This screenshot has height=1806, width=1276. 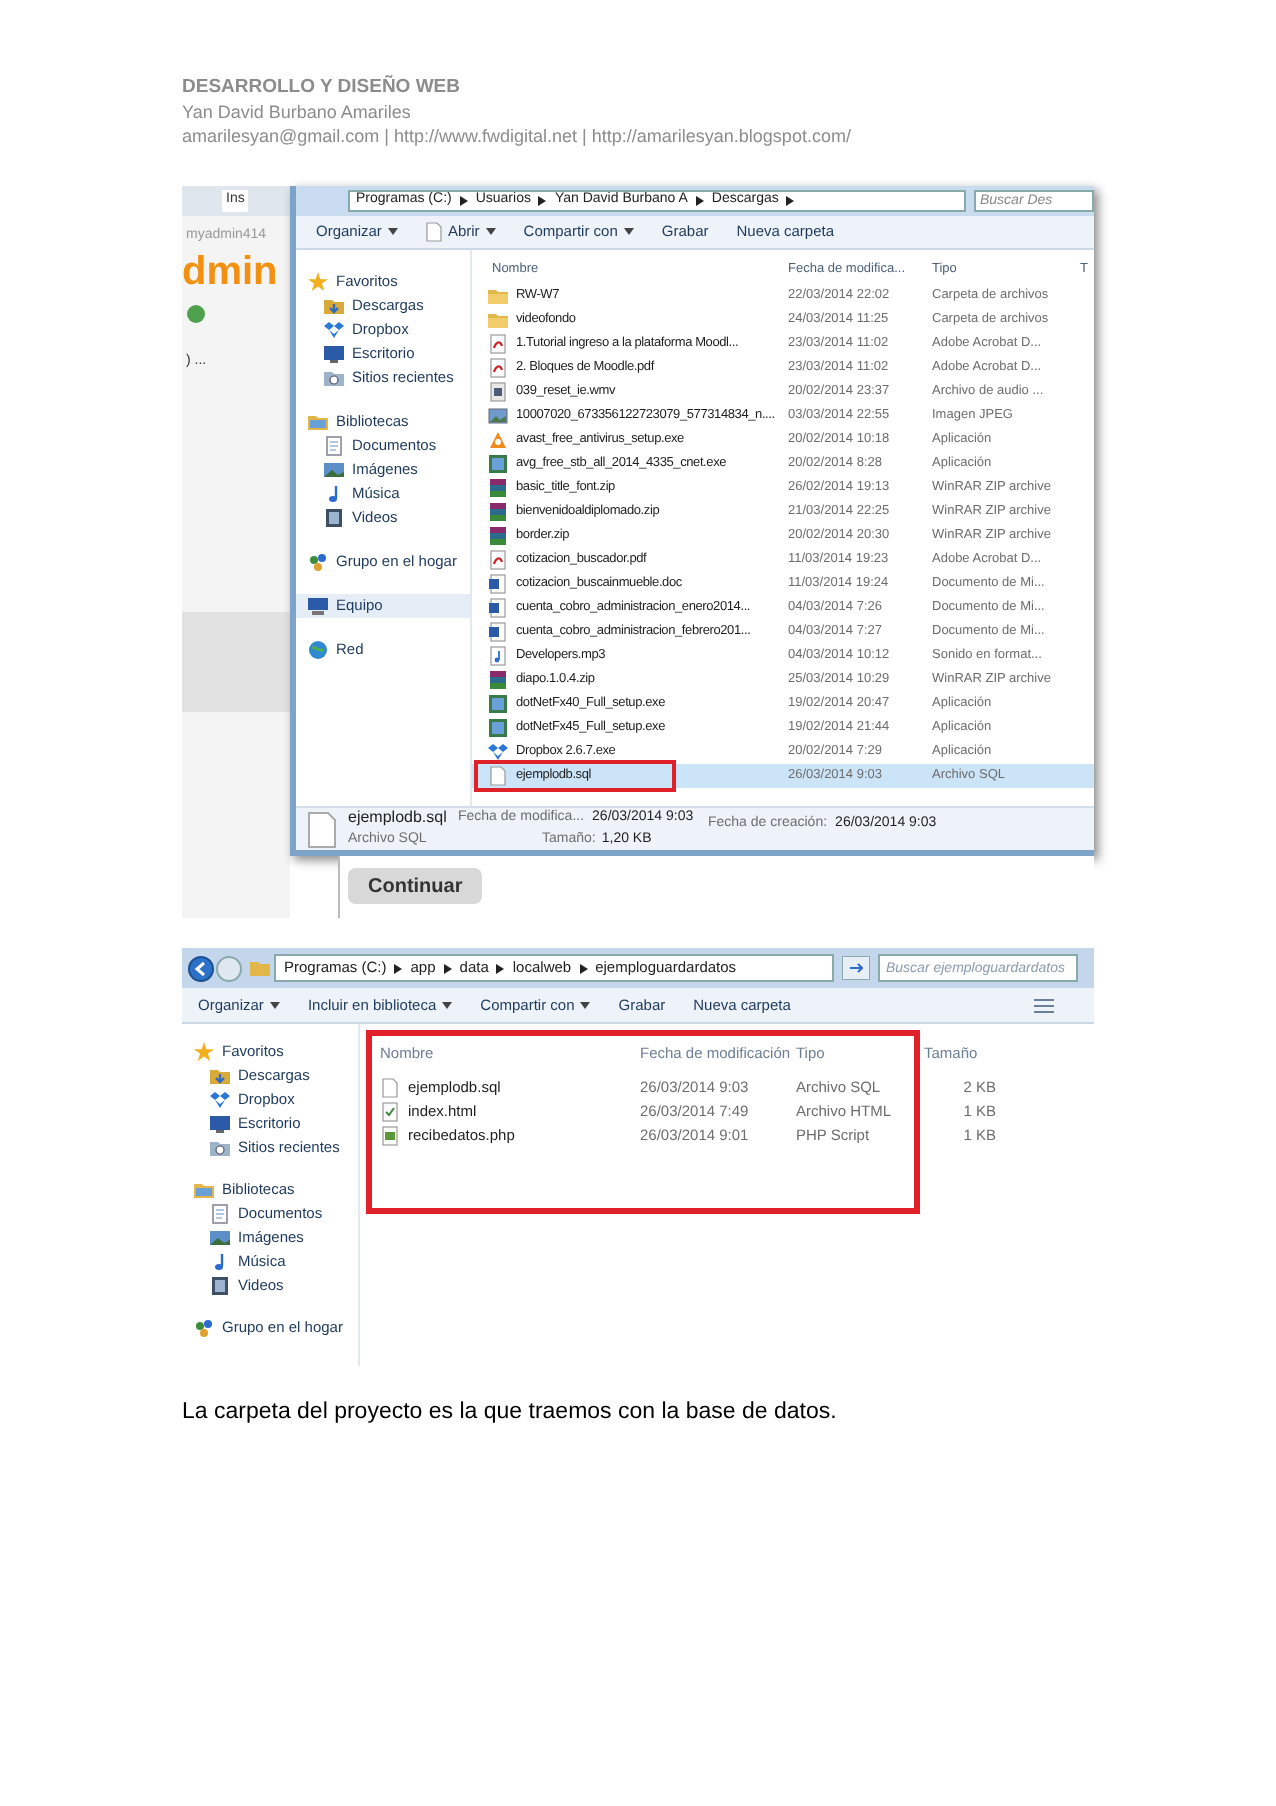 I want to click on computer-icon, so click(x=318, y=606).